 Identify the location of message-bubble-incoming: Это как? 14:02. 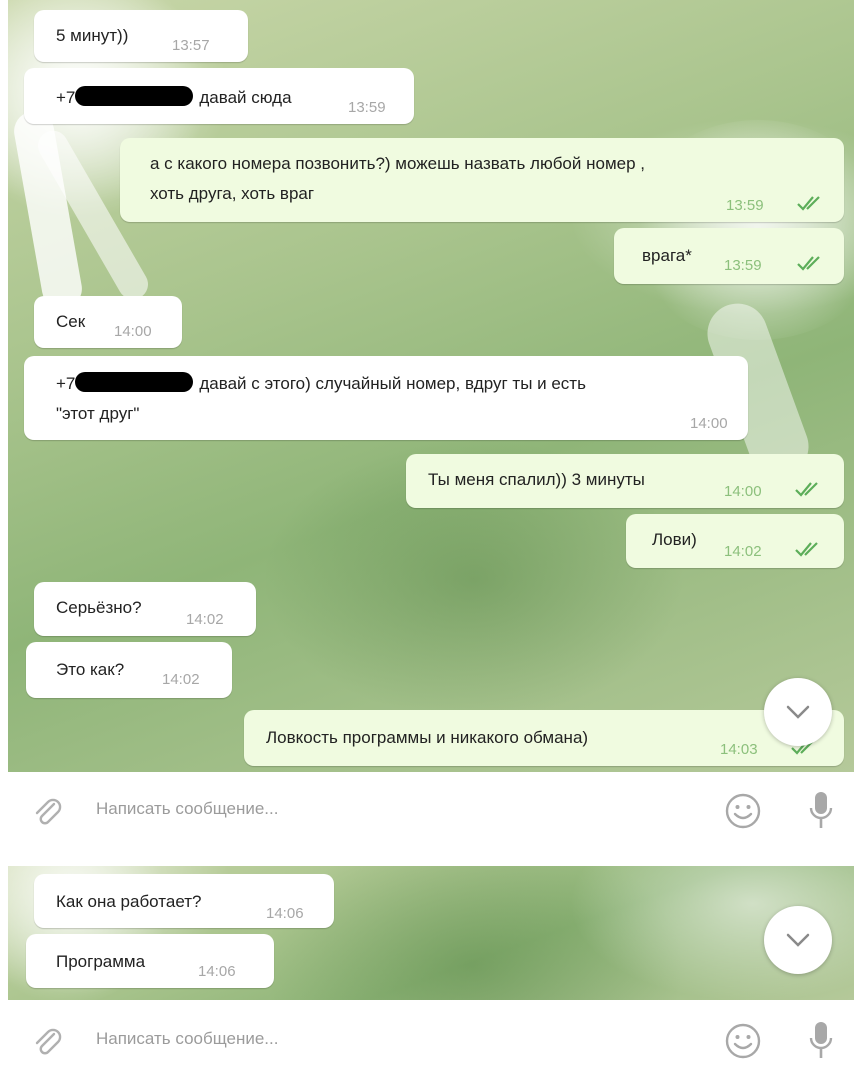
(129, 670).